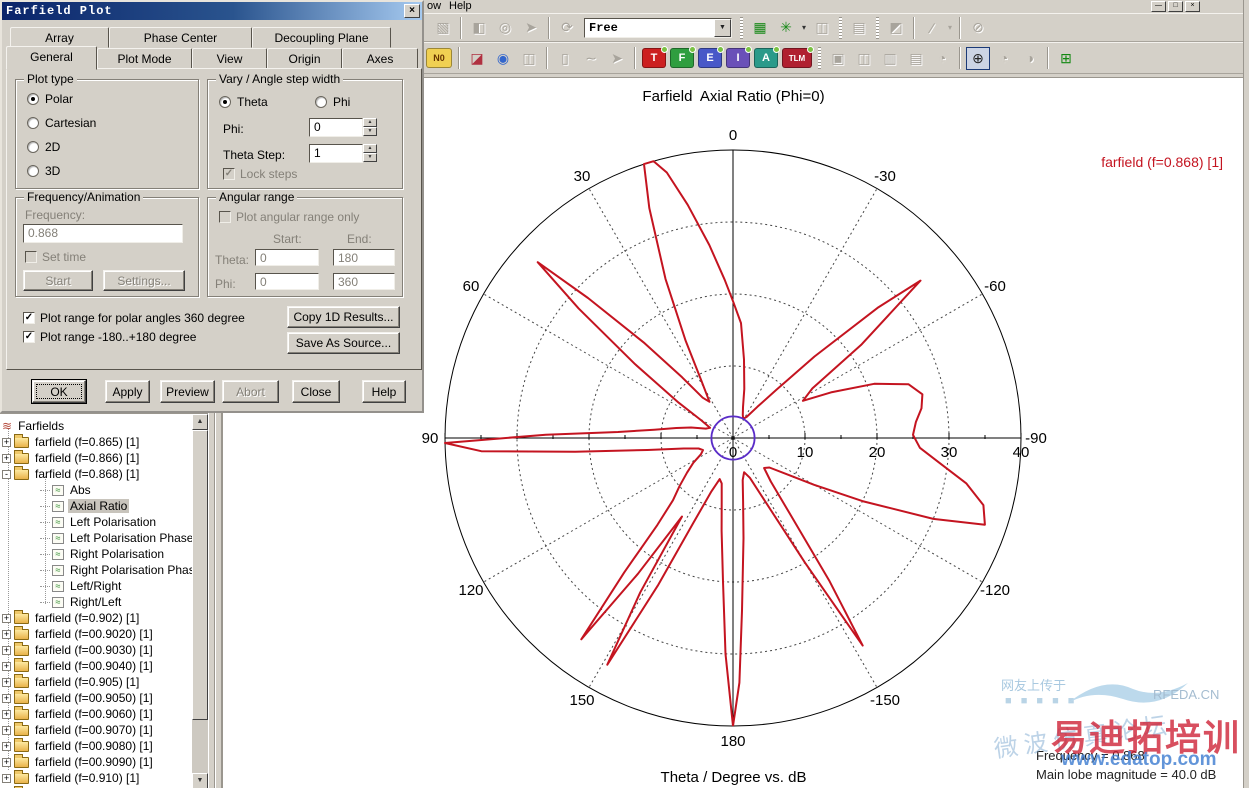 This screenshot has width=1249, height=788. I want to click on tab-decoupling-plane: Decoupling Plane, so click(321, 37).